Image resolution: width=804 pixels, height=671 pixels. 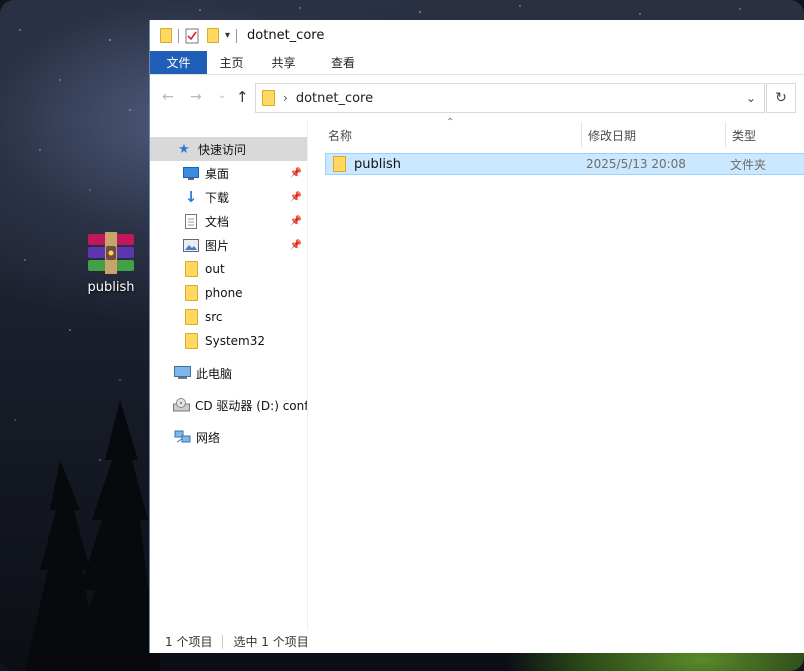 I want to click on tab-home: 主页, so click(x=231, y=62).